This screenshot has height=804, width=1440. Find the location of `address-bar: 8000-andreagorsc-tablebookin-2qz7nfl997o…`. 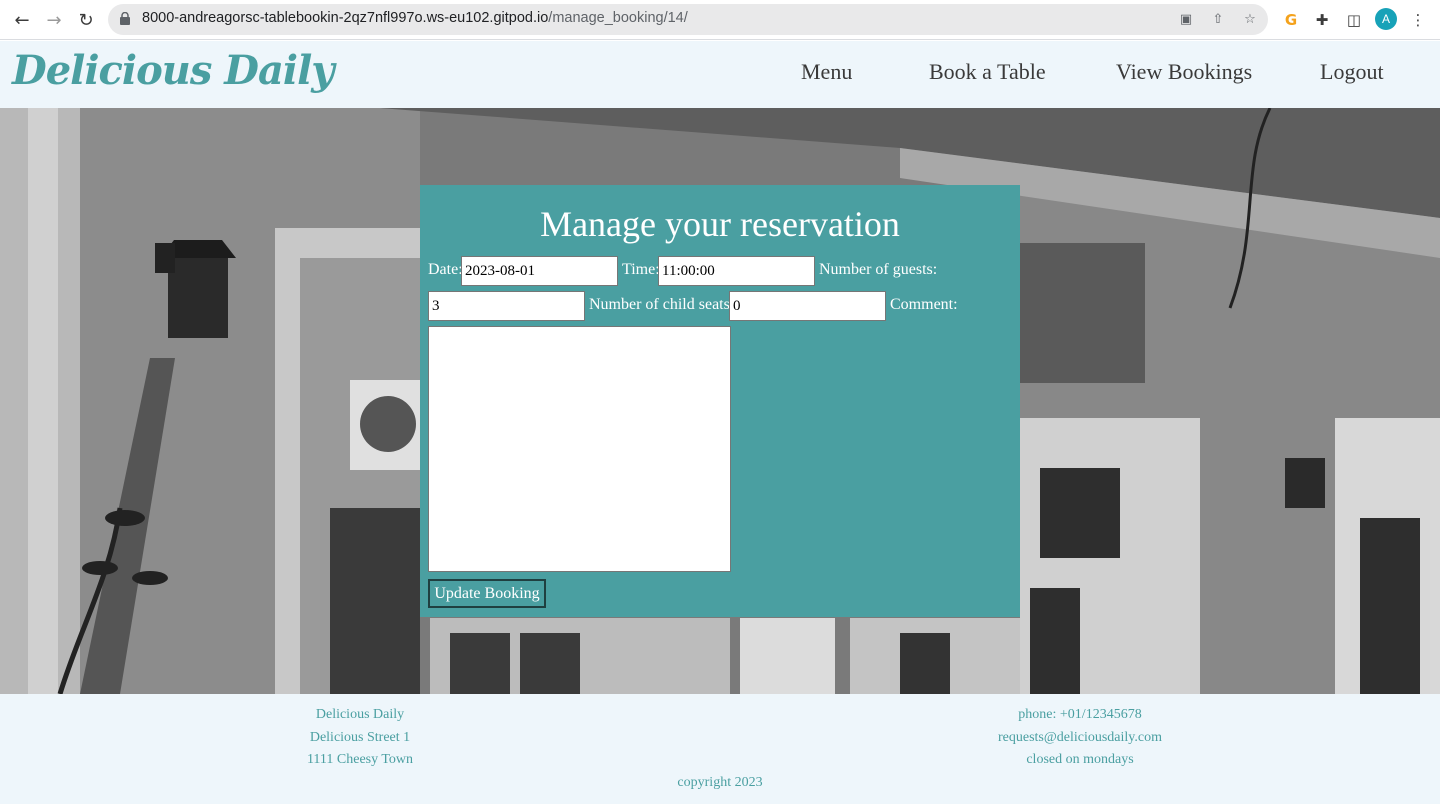

address-bar: 8000-andreagorsc-tablebookin-2qz7nfl997o… is located at coordinates (688, 19).